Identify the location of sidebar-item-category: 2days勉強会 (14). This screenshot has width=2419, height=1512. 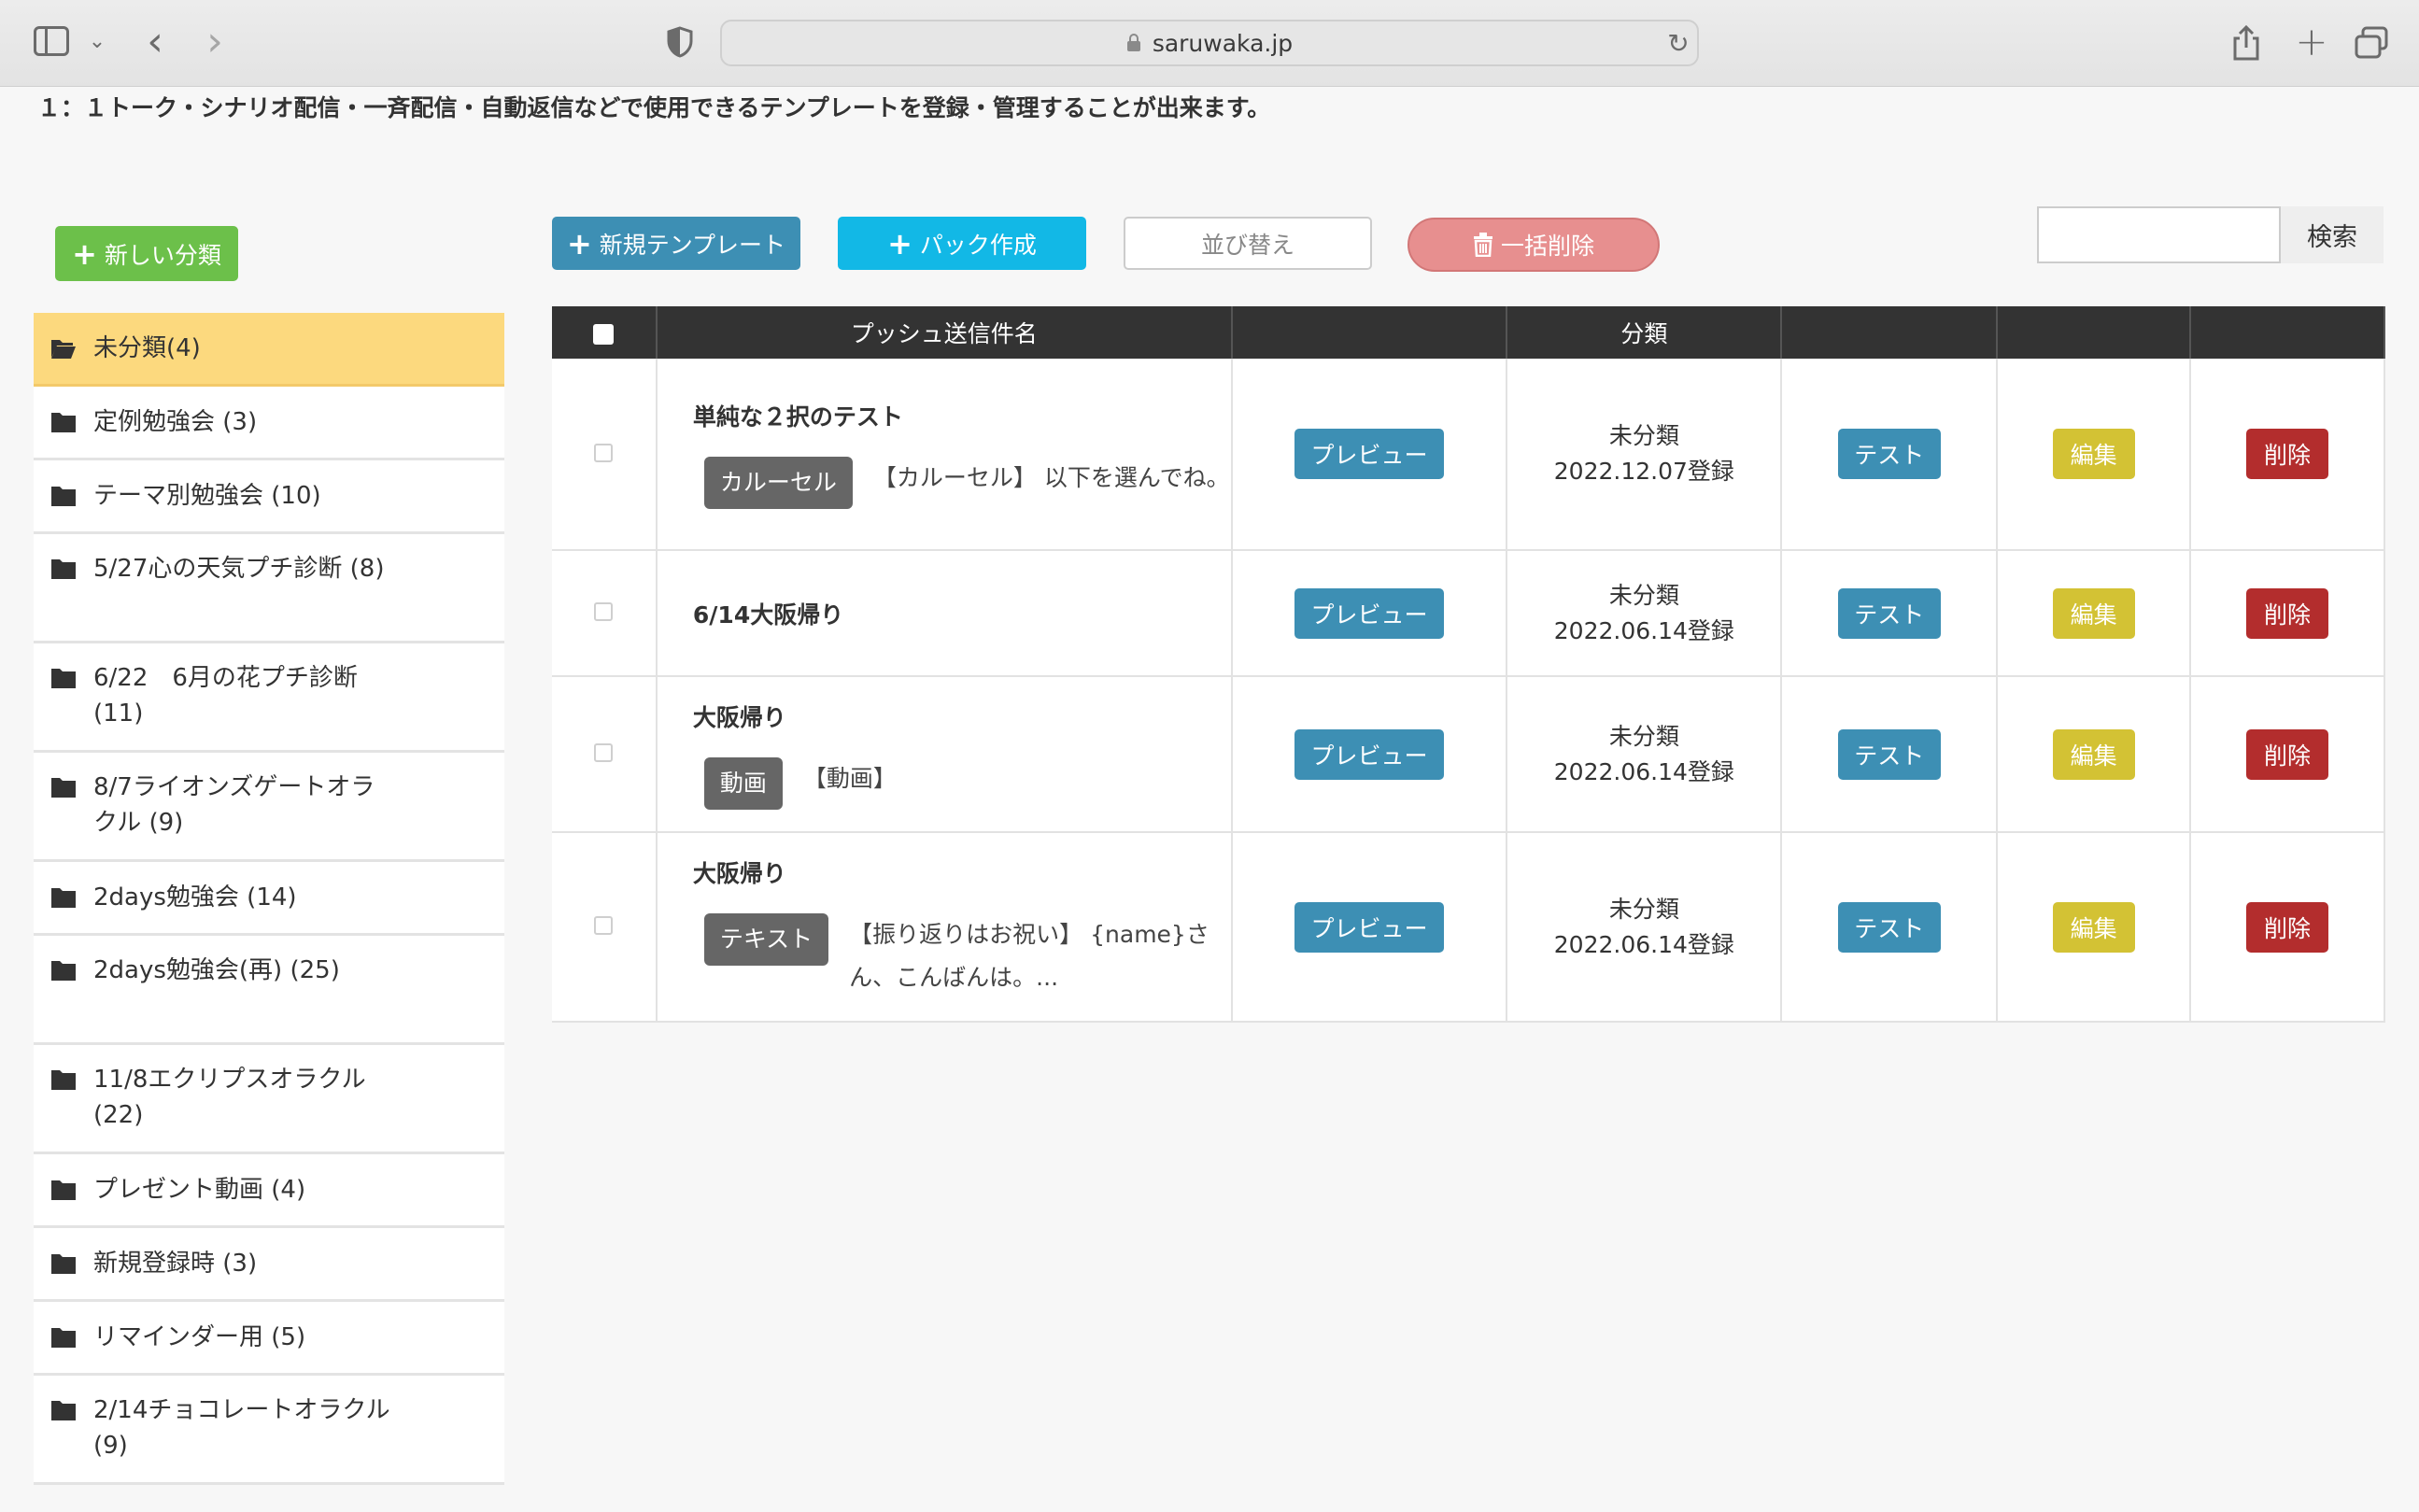
(269, 899).